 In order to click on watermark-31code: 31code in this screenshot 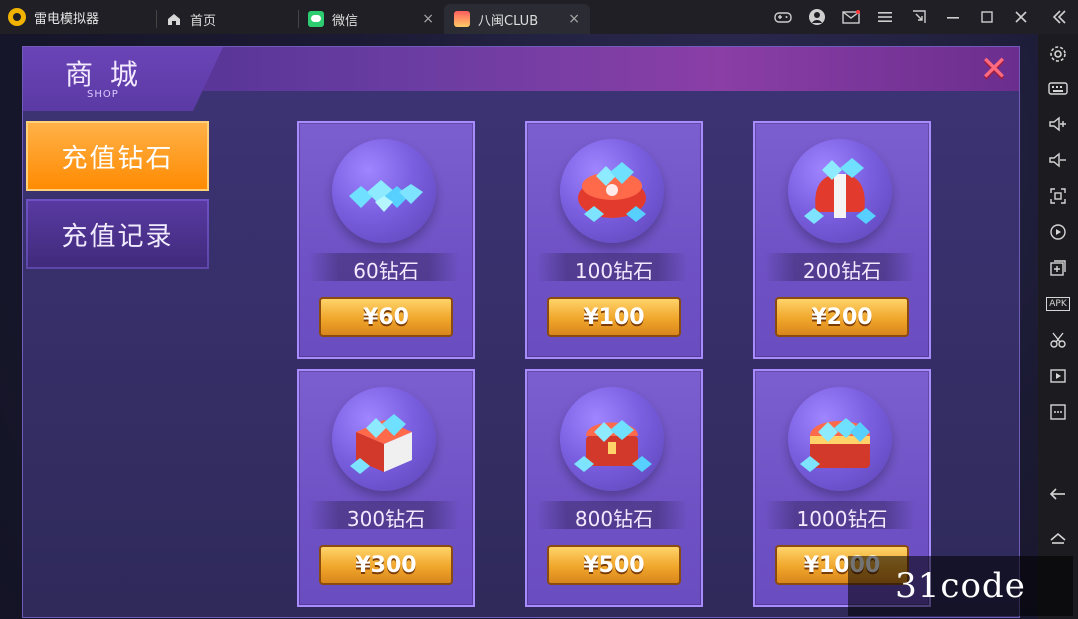, I will do `click(960, 586)`.